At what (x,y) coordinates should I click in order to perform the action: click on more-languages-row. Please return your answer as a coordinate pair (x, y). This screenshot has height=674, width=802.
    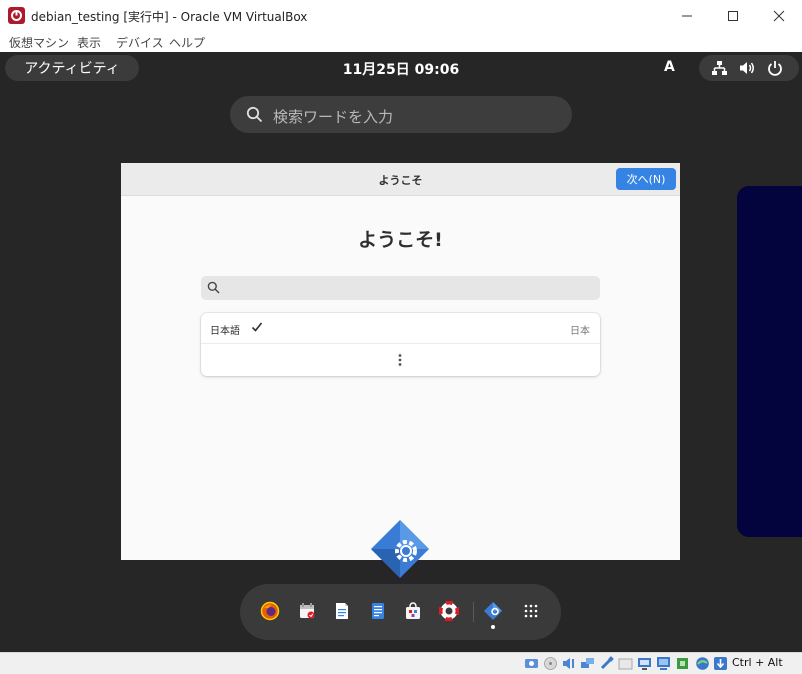
    Looking at the image, I should click on (400, 360).